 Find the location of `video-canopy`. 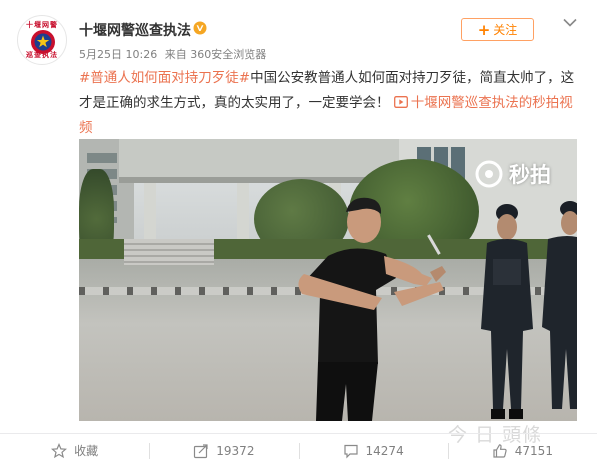

video-canopy is located at coordinates (259, 160).